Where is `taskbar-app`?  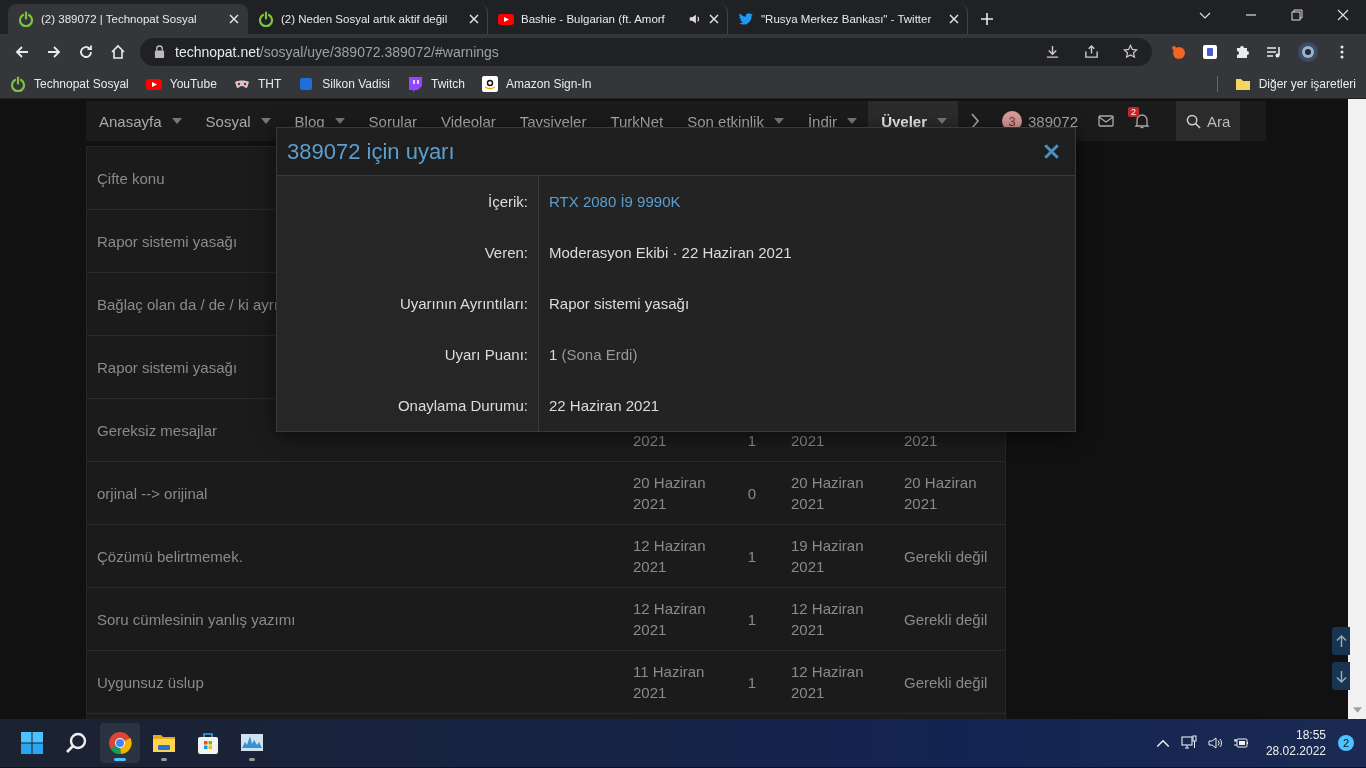
taskbar-app is located at coordinates (120, 743).